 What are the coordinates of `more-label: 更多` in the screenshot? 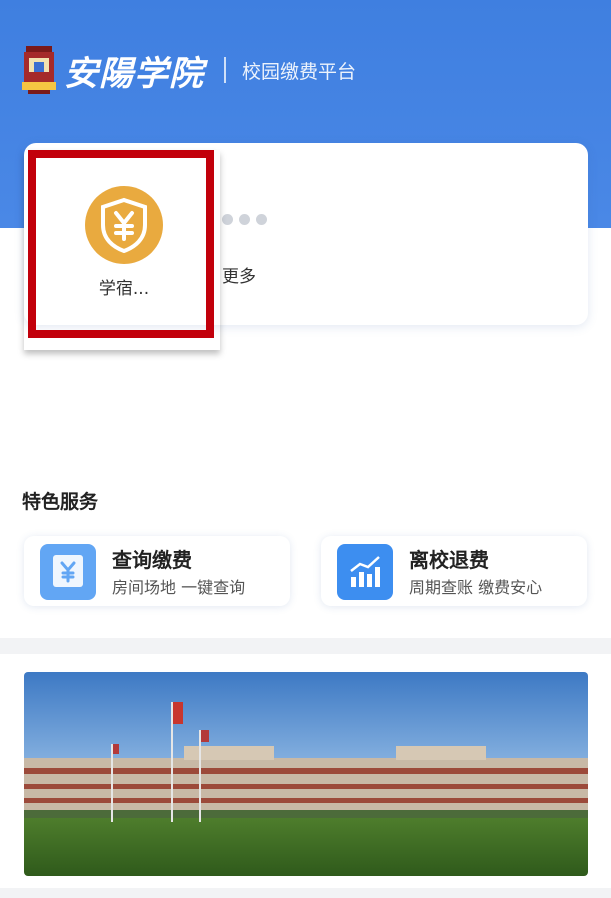 It's located at (239, 277).